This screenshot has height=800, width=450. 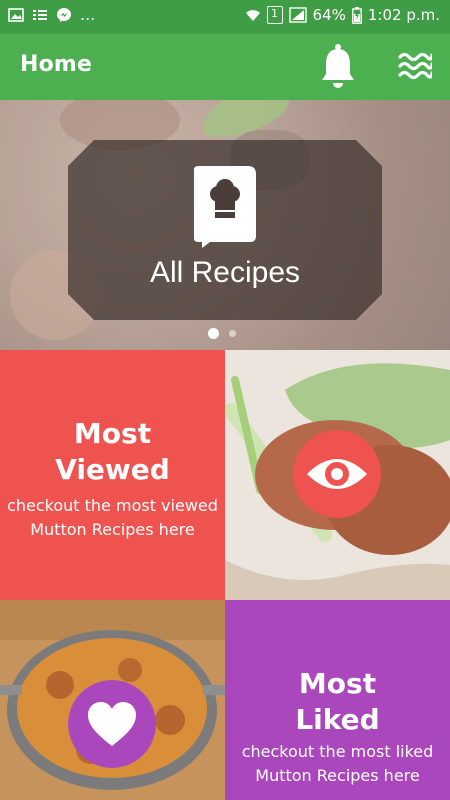 What do you see at coordinates (112, 724) in the screenshot?
I see `heart-icon` at bounding box center [112, 724].